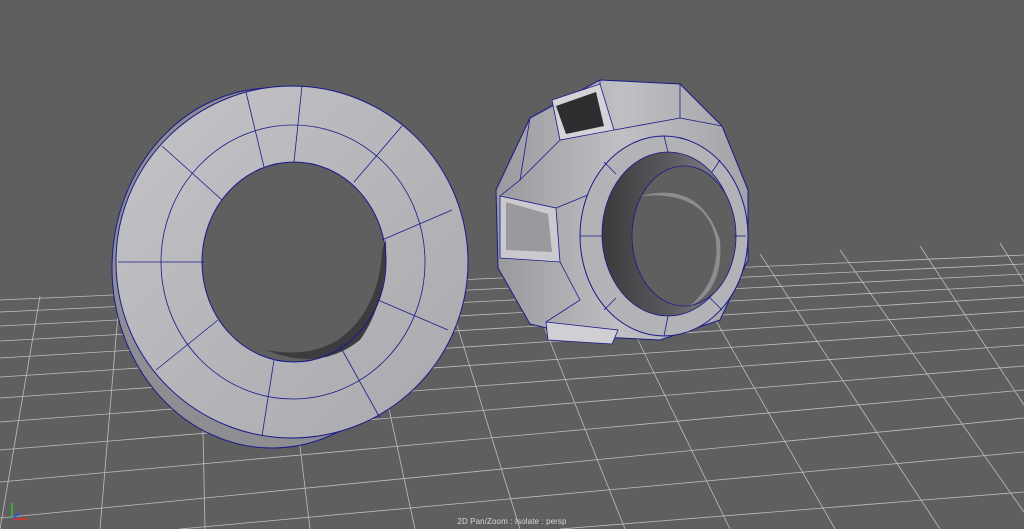 The image size is (1024, 529). Describe the element at coordinates (622, 212) in the screenshot. I see `bolt-cap-mesh` at that location.